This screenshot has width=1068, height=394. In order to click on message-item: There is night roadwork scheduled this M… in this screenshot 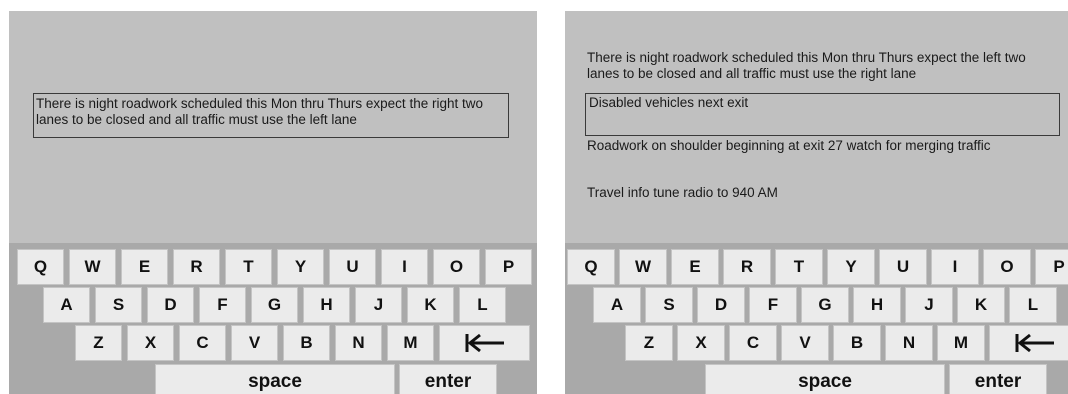, I will do `click(822, 66)`.